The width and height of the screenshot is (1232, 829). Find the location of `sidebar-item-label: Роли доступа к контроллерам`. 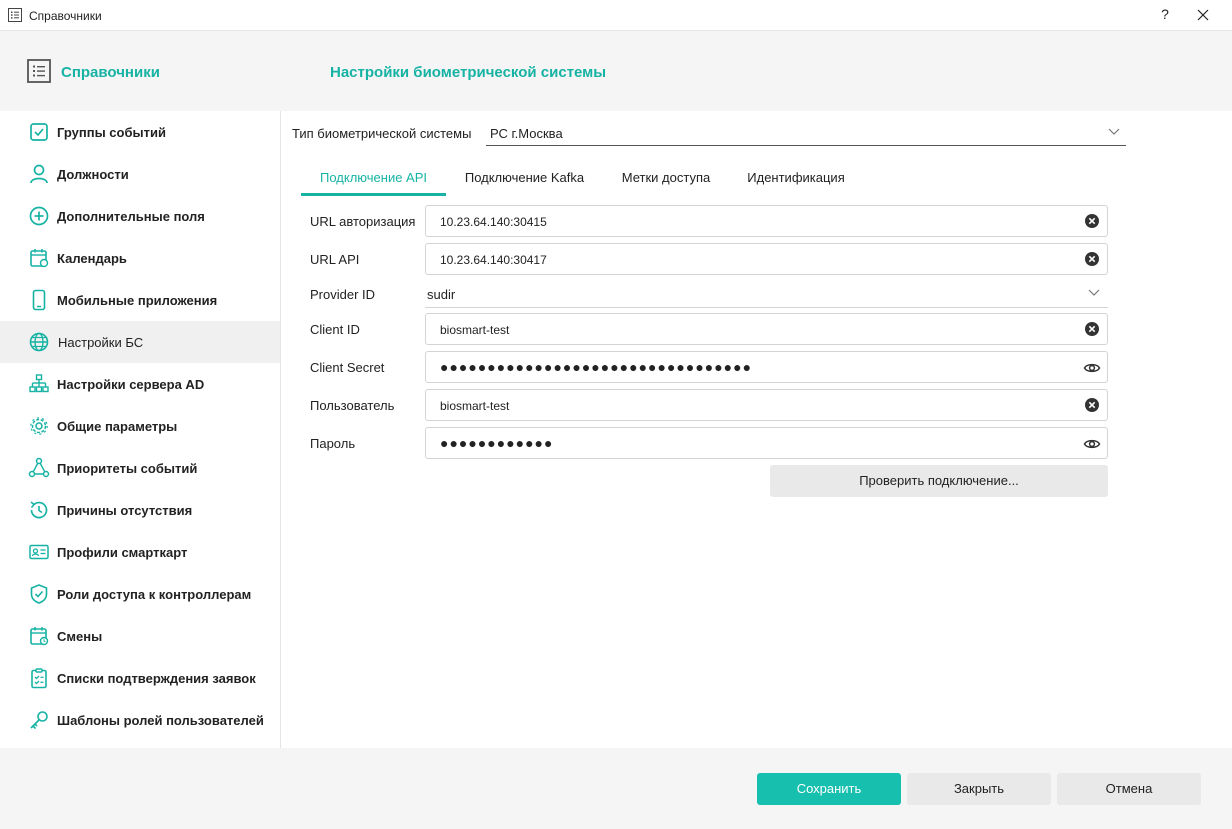

sidebar-item-label: Роли доступа к контроллерам is located at coordinates (154, 594).